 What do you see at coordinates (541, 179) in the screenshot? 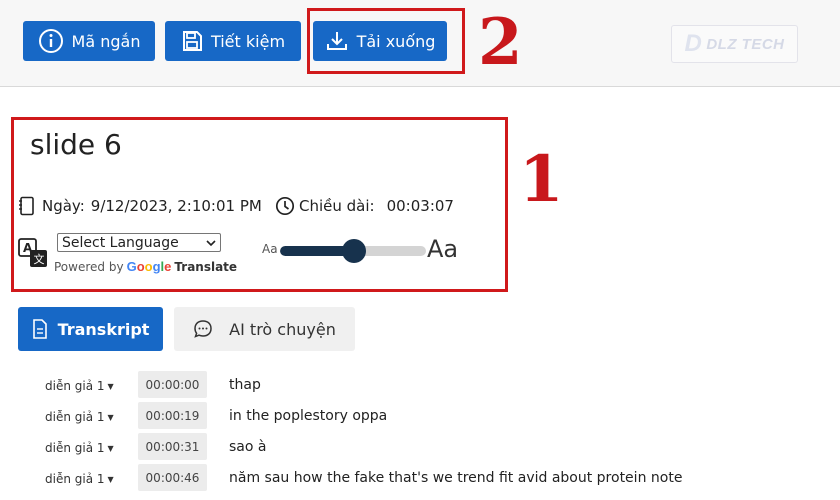
I see `annotation-number-1: 1` at bounding box center [541, 179].